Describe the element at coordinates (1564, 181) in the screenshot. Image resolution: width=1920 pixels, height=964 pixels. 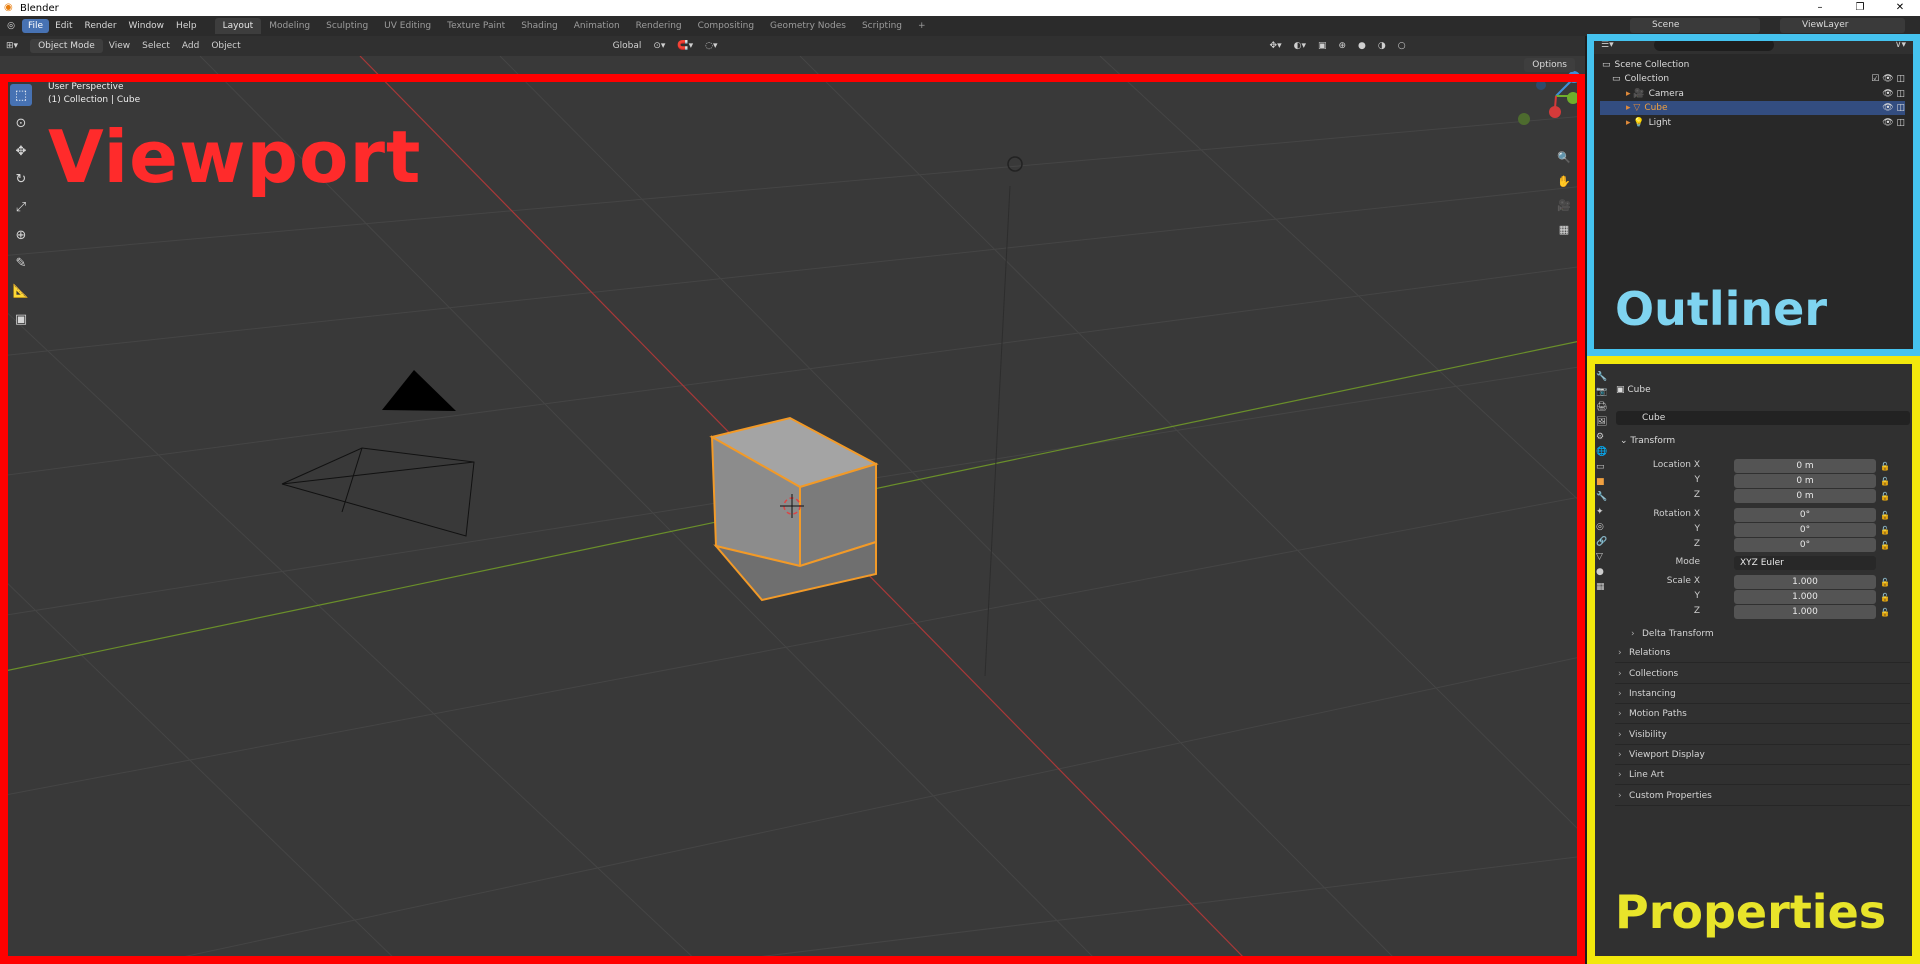
I see `pan-hand-icon: ✋` at that location.